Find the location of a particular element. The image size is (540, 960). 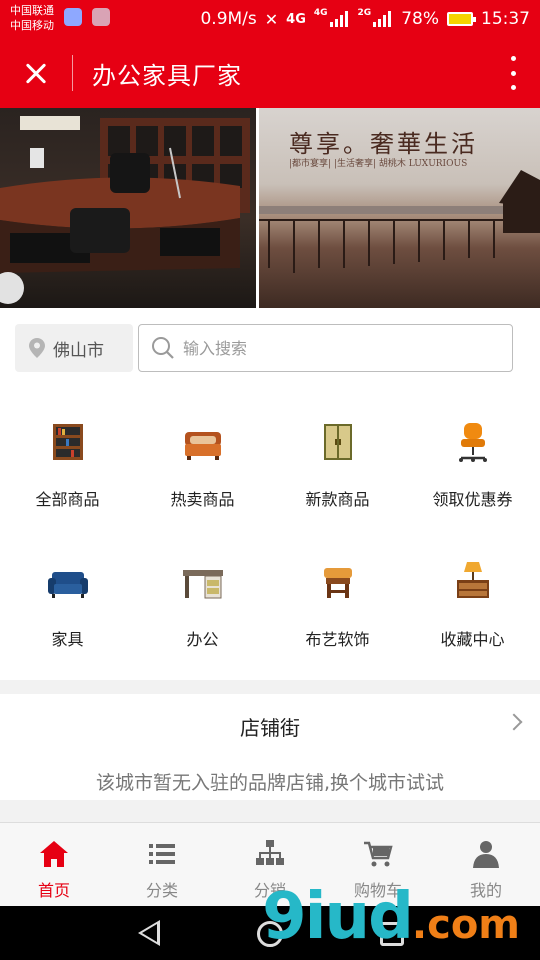

banner-office-desk-image is located at coordinates (128, 208).